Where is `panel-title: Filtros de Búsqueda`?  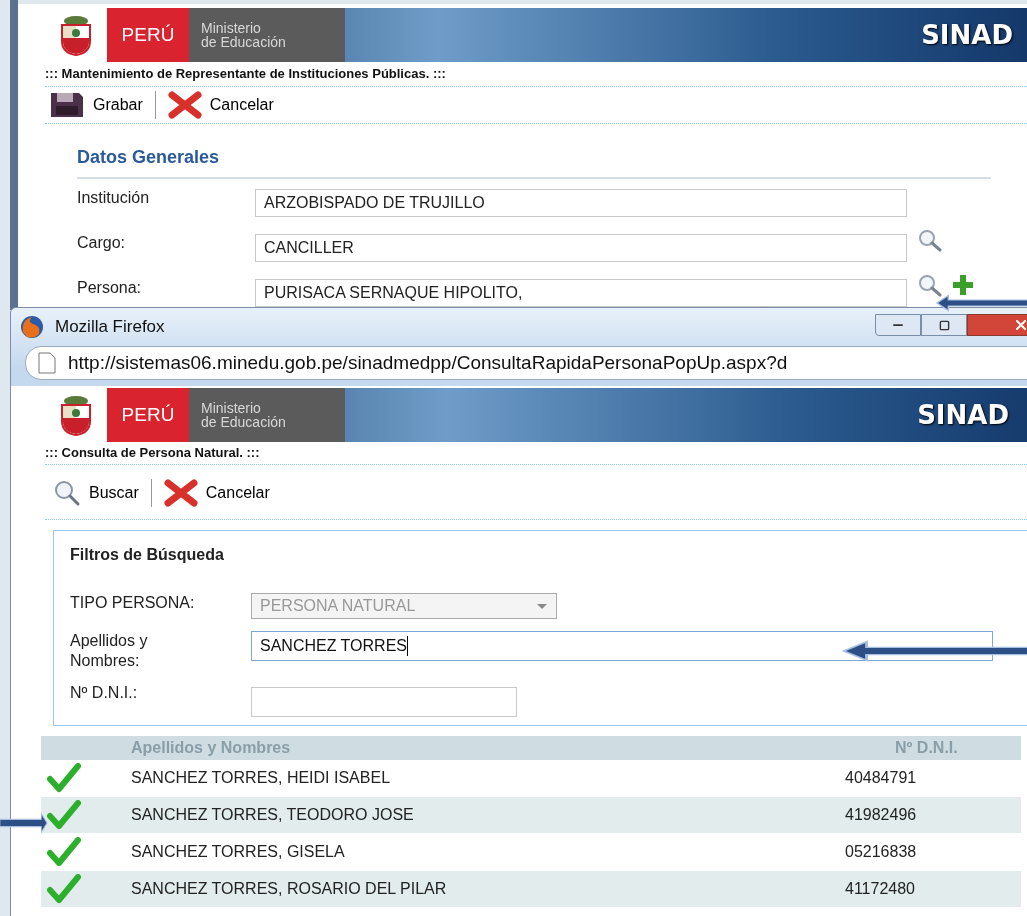
panel-title: Filtros de Búsqueda is located at coordinates (147, 554).